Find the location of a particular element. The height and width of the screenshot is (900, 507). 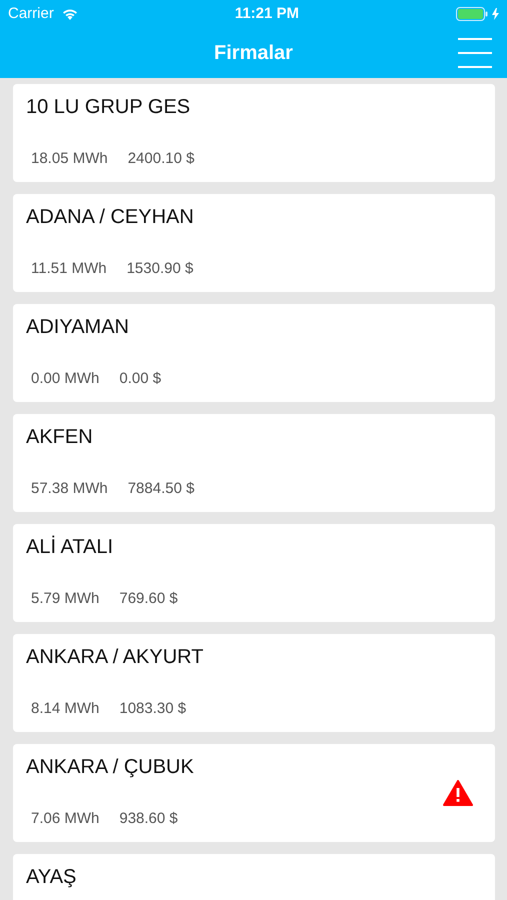

amount-value: 938.60 $ is located at coordinates (148, 818).